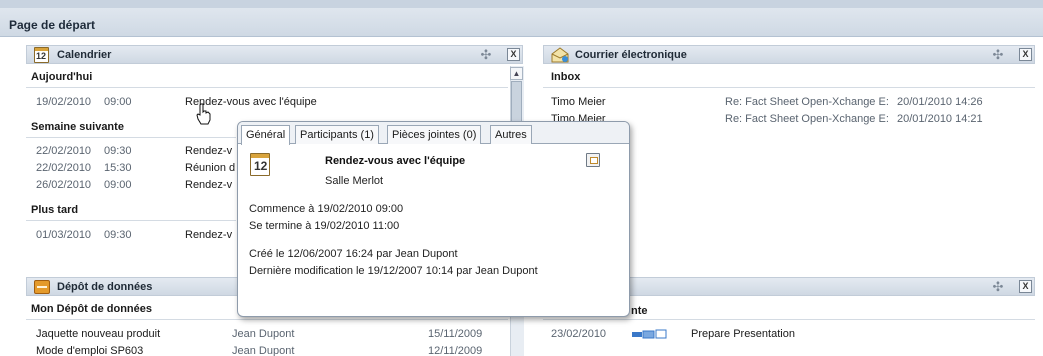 The width and height of the screenshot is (1043, 356). What do you see at coordinates (63, 102) in the screenshot?
I see `calendar-row: 19/02/2010` at bounding box center [63, 102].